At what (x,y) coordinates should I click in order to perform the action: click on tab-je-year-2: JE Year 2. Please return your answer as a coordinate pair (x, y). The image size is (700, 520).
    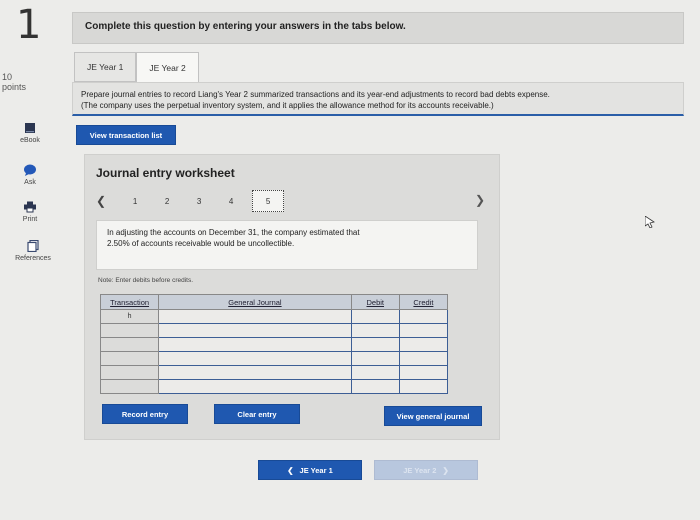
    Looking at the image, I should click on (167, 67).